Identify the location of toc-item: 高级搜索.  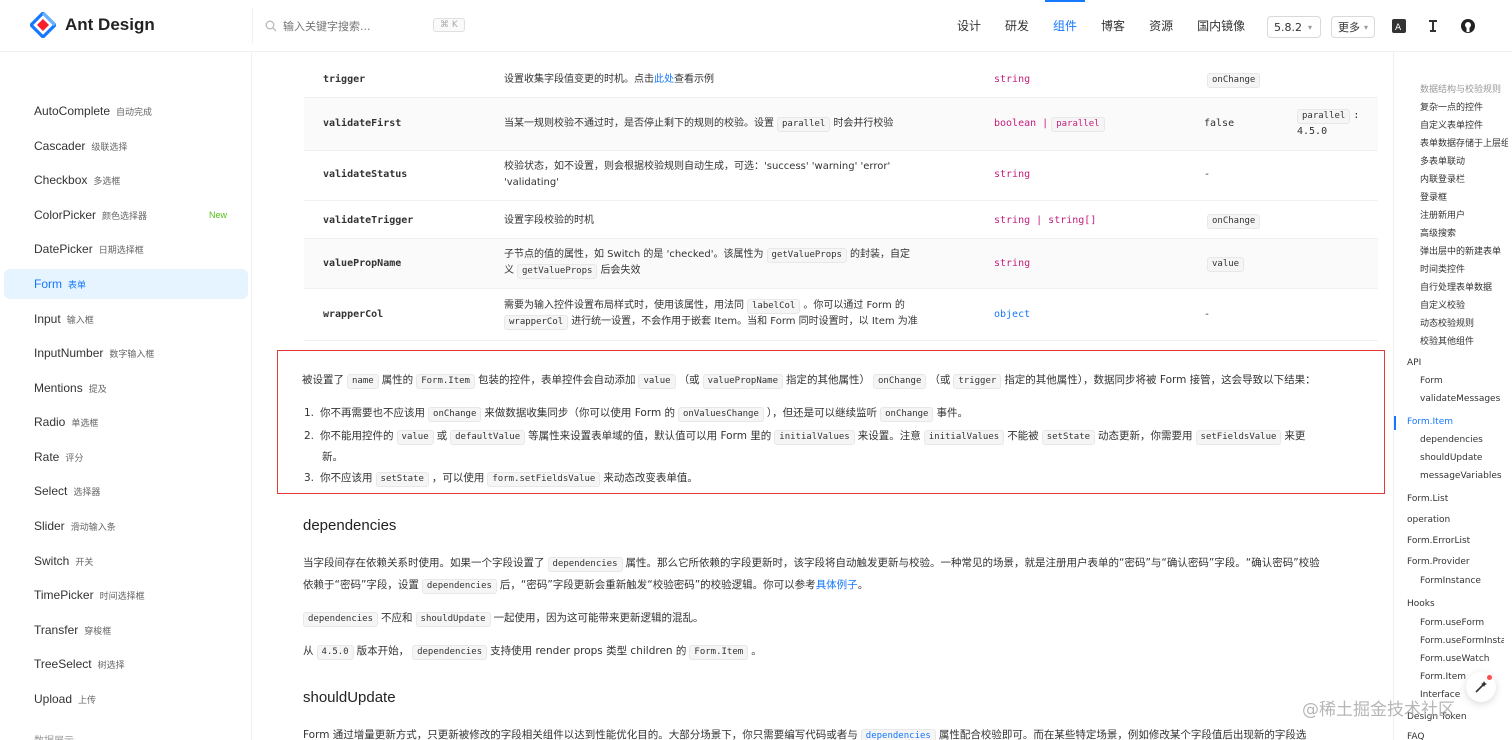
(1466, 232).